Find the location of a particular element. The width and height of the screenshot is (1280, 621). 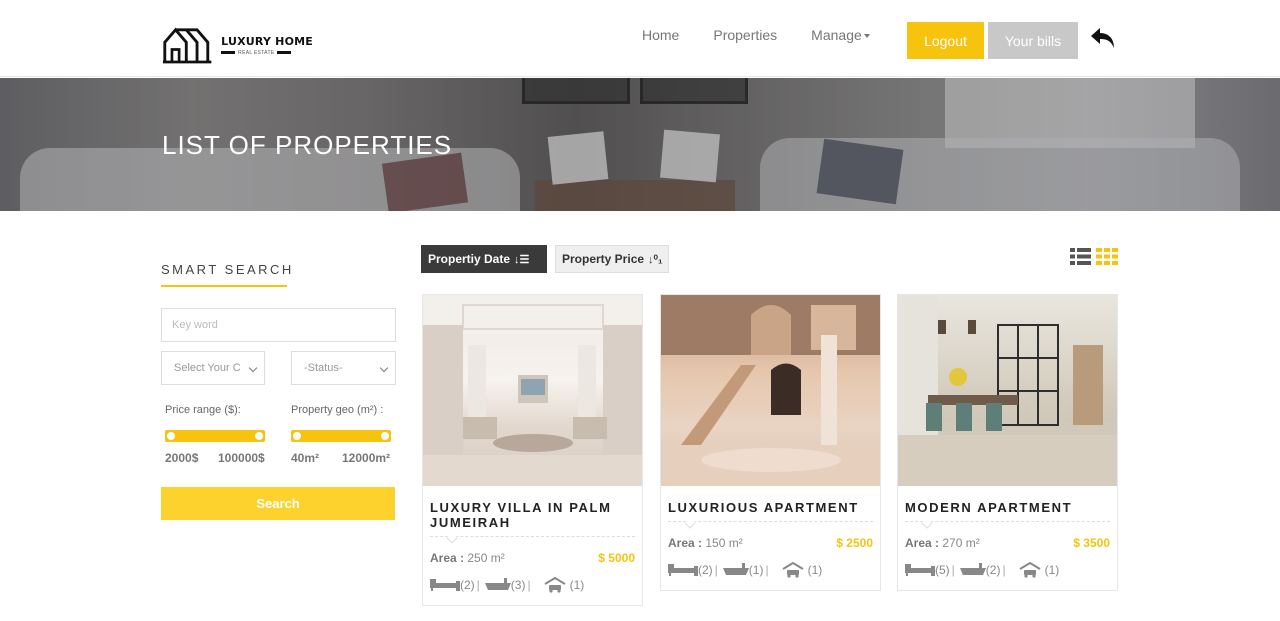

geo-range-max: 12000m² is located at coordinates (366, 458).